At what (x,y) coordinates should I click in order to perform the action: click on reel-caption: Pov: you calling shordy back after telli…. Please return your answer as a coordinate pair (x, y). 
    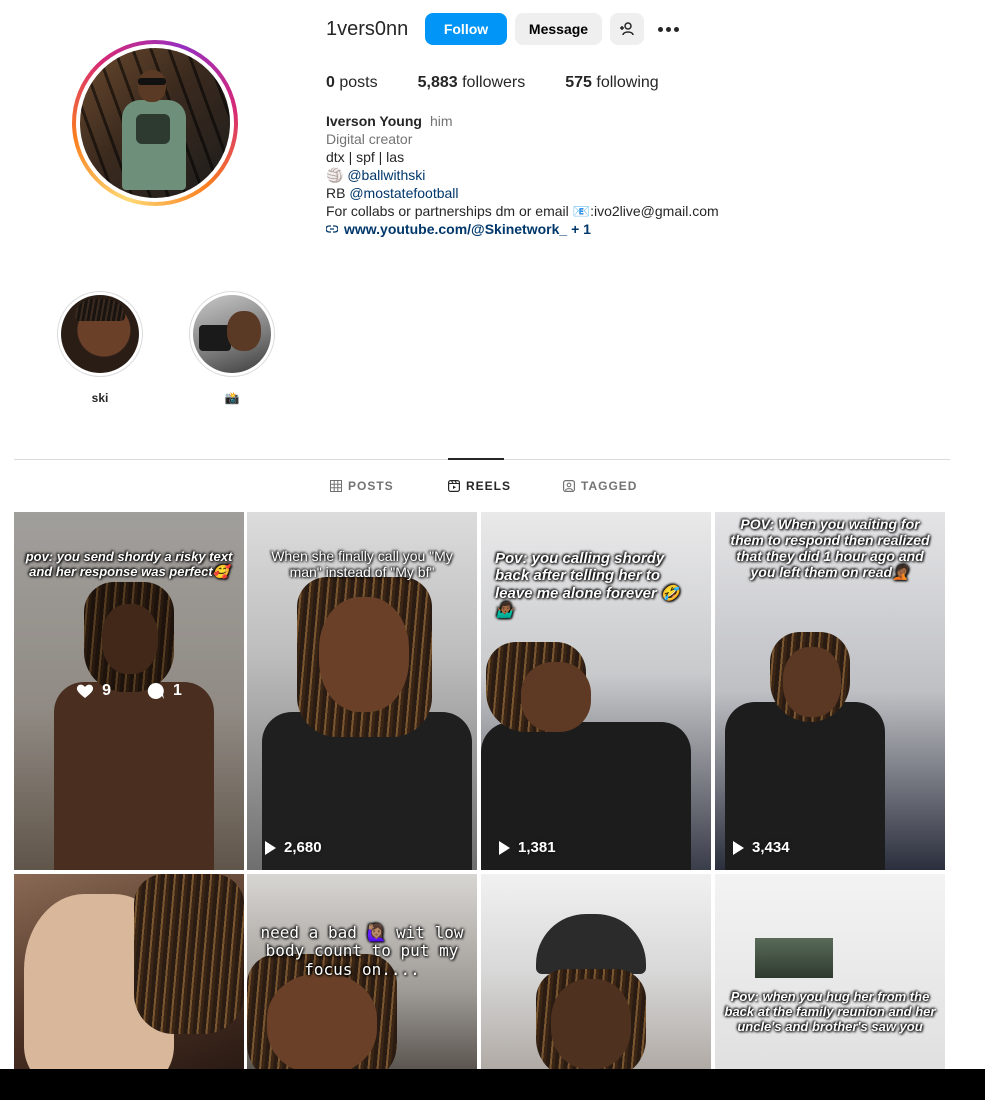
    Looking at the image, I should click on (587, 584).